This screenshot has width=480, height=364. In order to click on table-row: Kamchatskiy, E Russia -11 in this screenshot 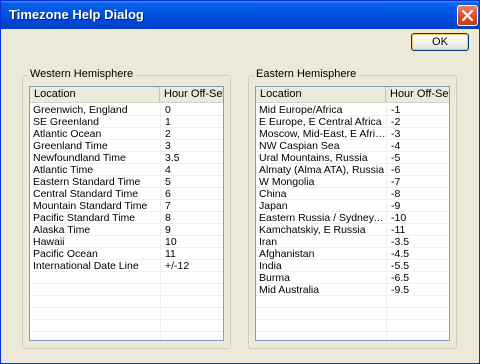, I will do `click(352, 230)`.